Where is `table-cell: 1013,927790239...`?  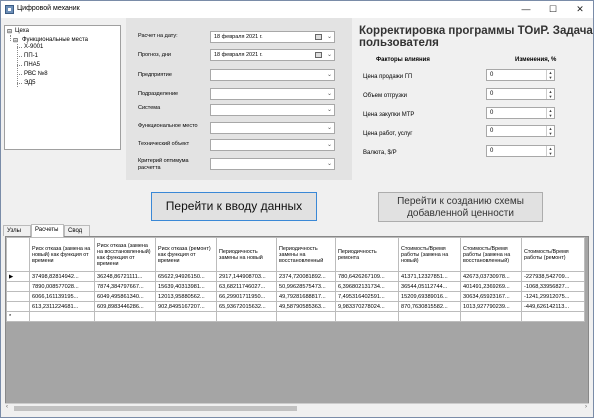 table-cell: 1013,927790239... is located at coordinates (491, 306).